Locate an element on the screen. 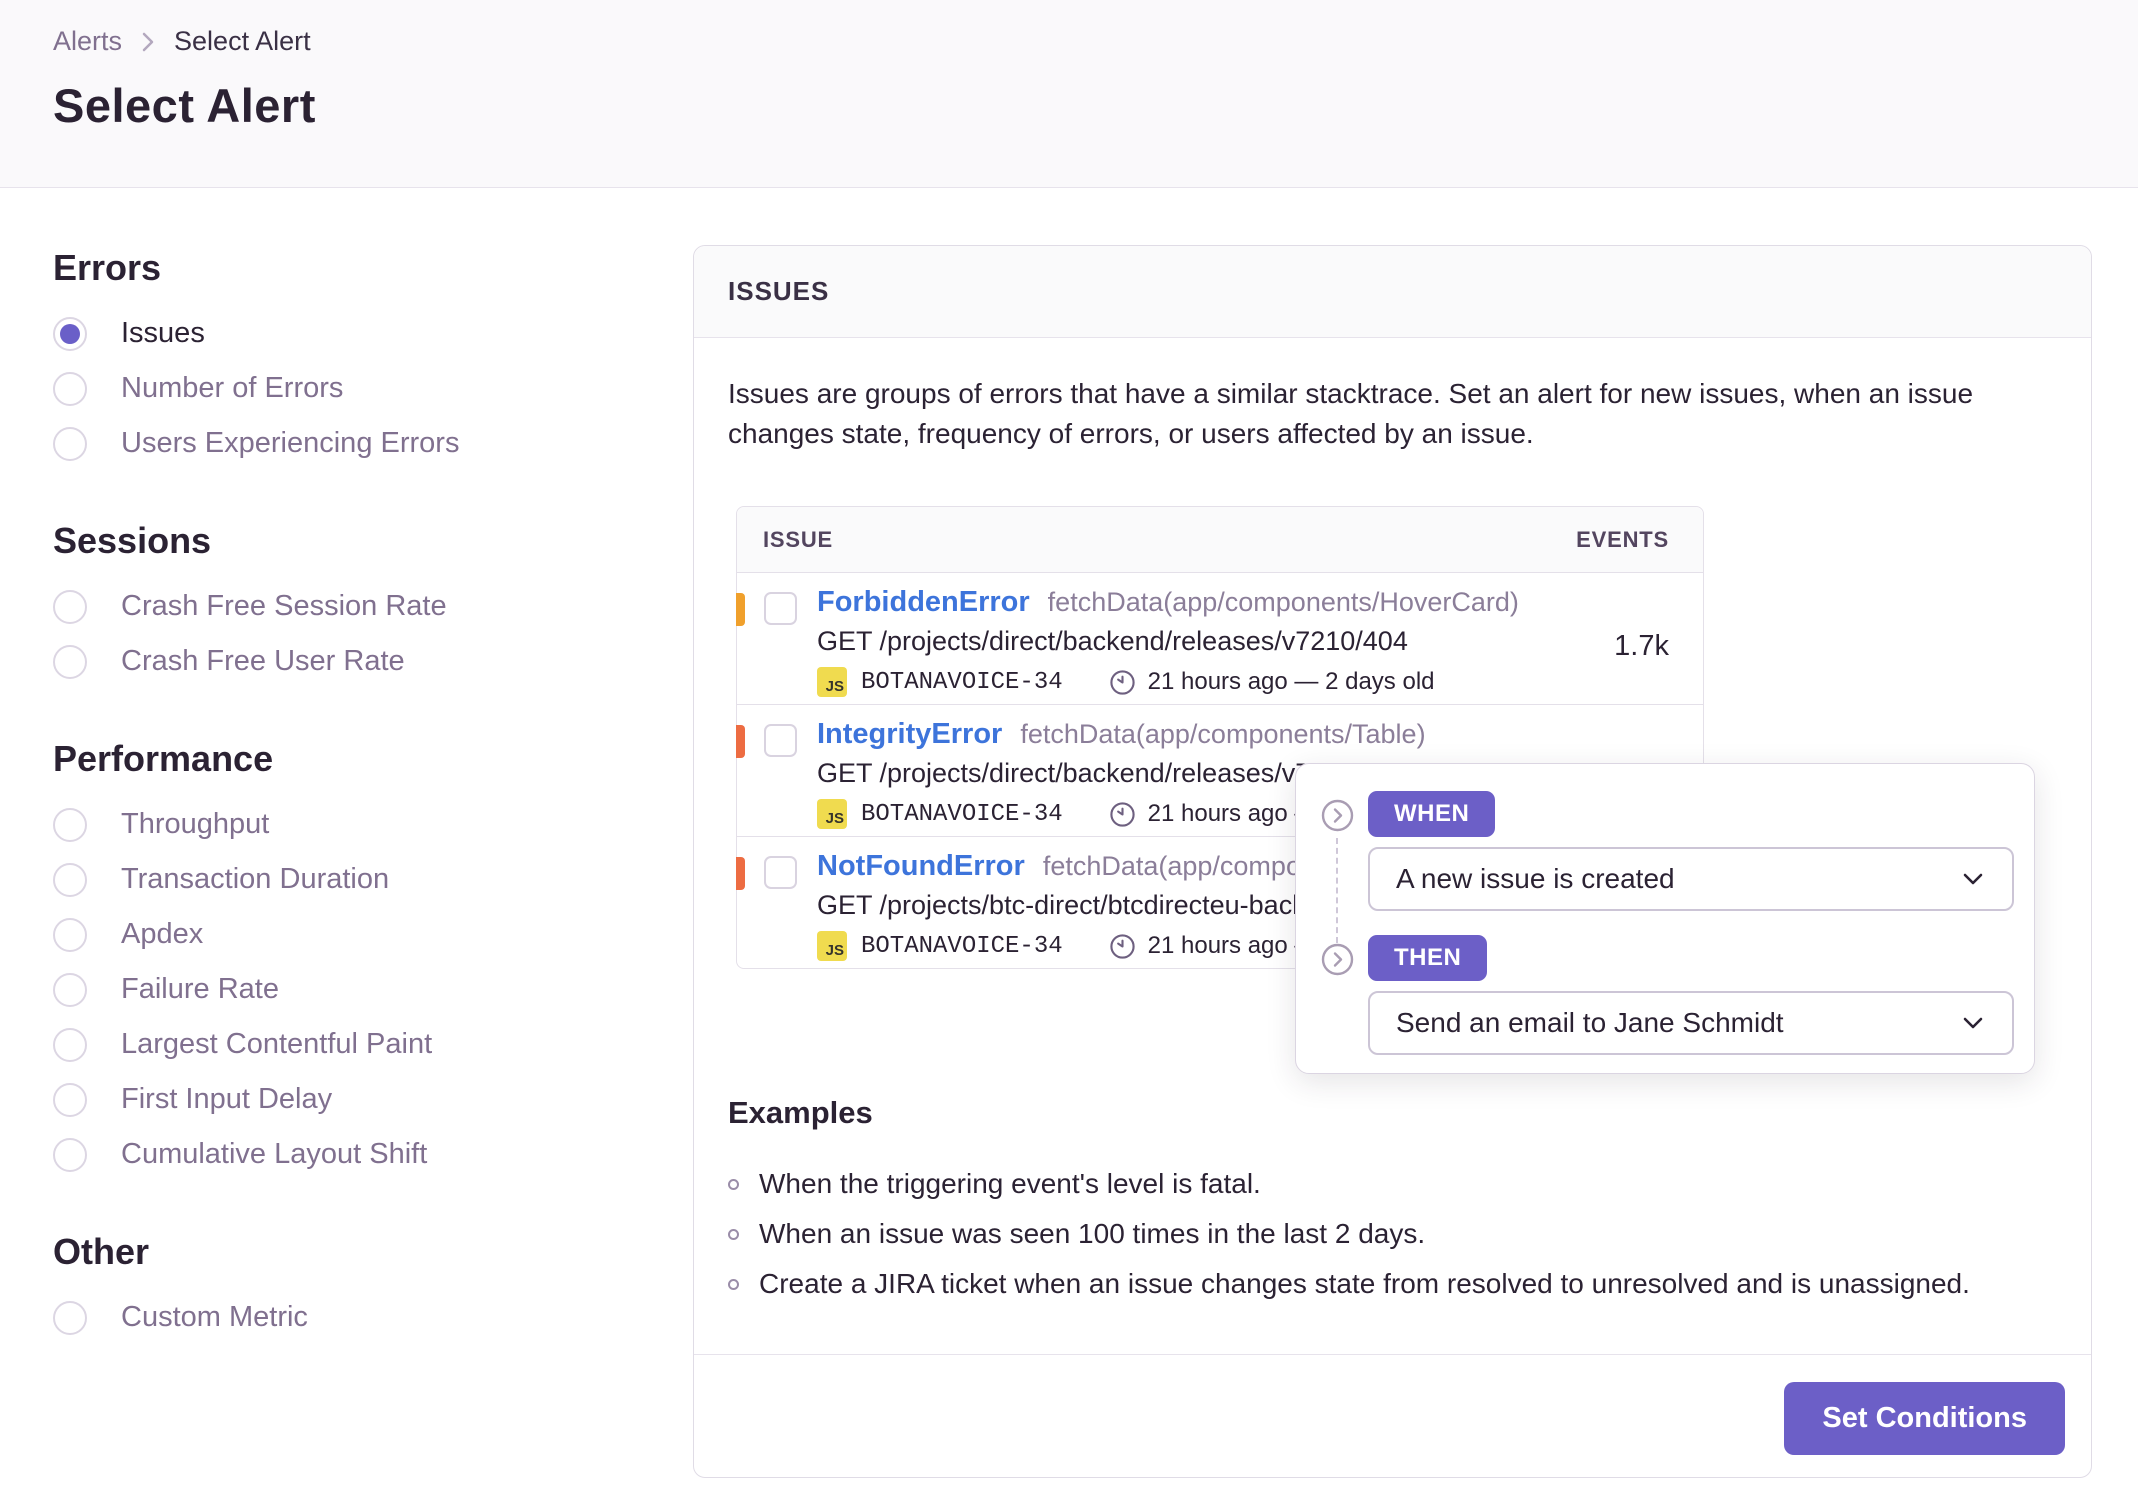  issue-age: 21 hours ago — 2 days old is located at coordinates (1291, 681).